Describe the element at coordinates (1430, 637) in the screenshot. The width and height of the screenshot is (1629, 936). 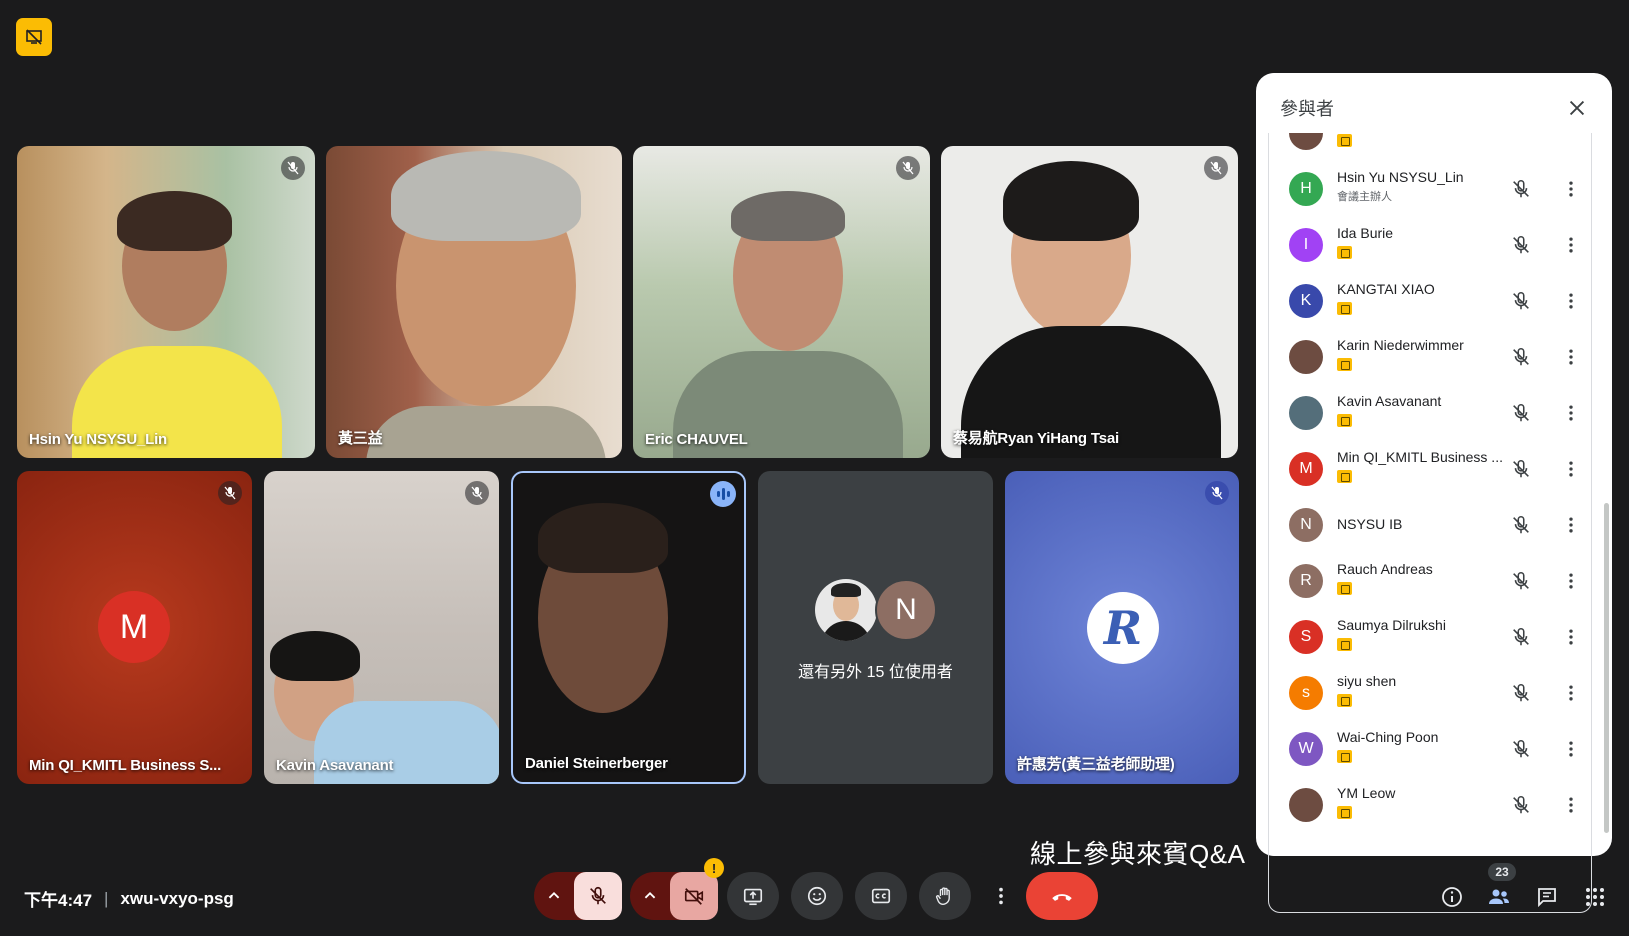
I see `list-item: S Saumya Dilrukshi` at that location.